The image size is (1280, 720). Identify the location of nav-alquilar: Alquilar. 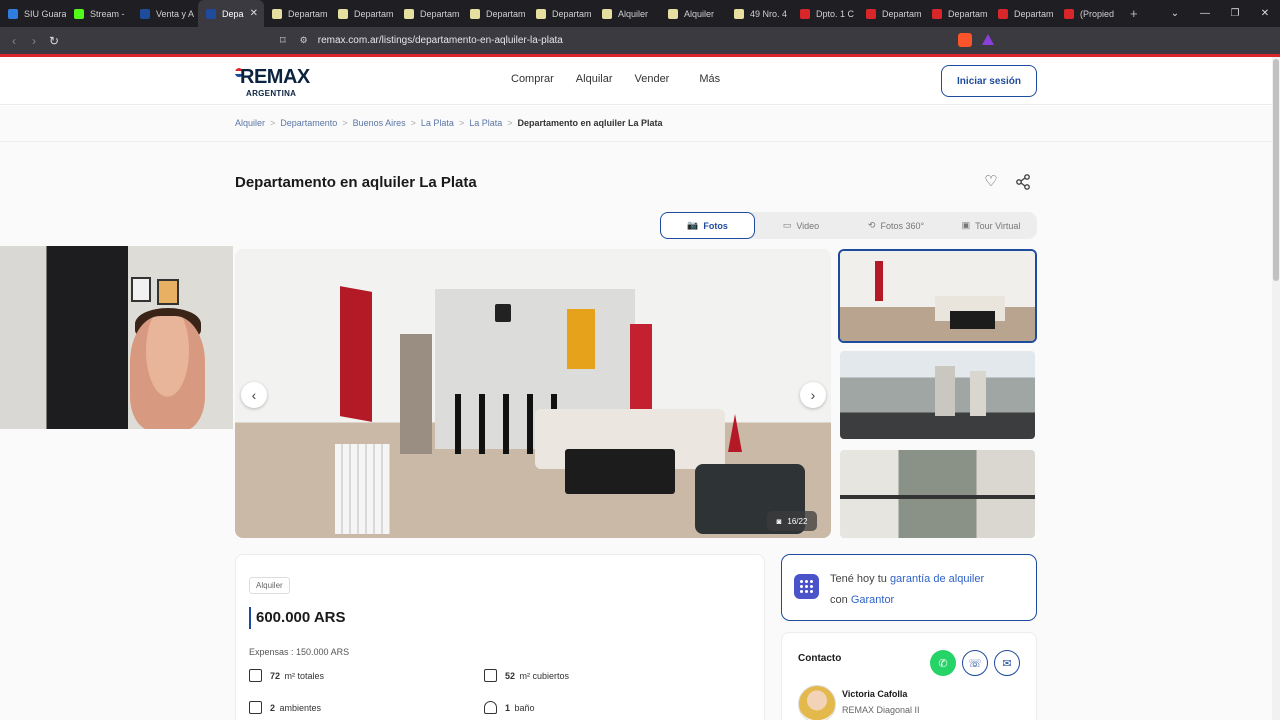
(594, 79).